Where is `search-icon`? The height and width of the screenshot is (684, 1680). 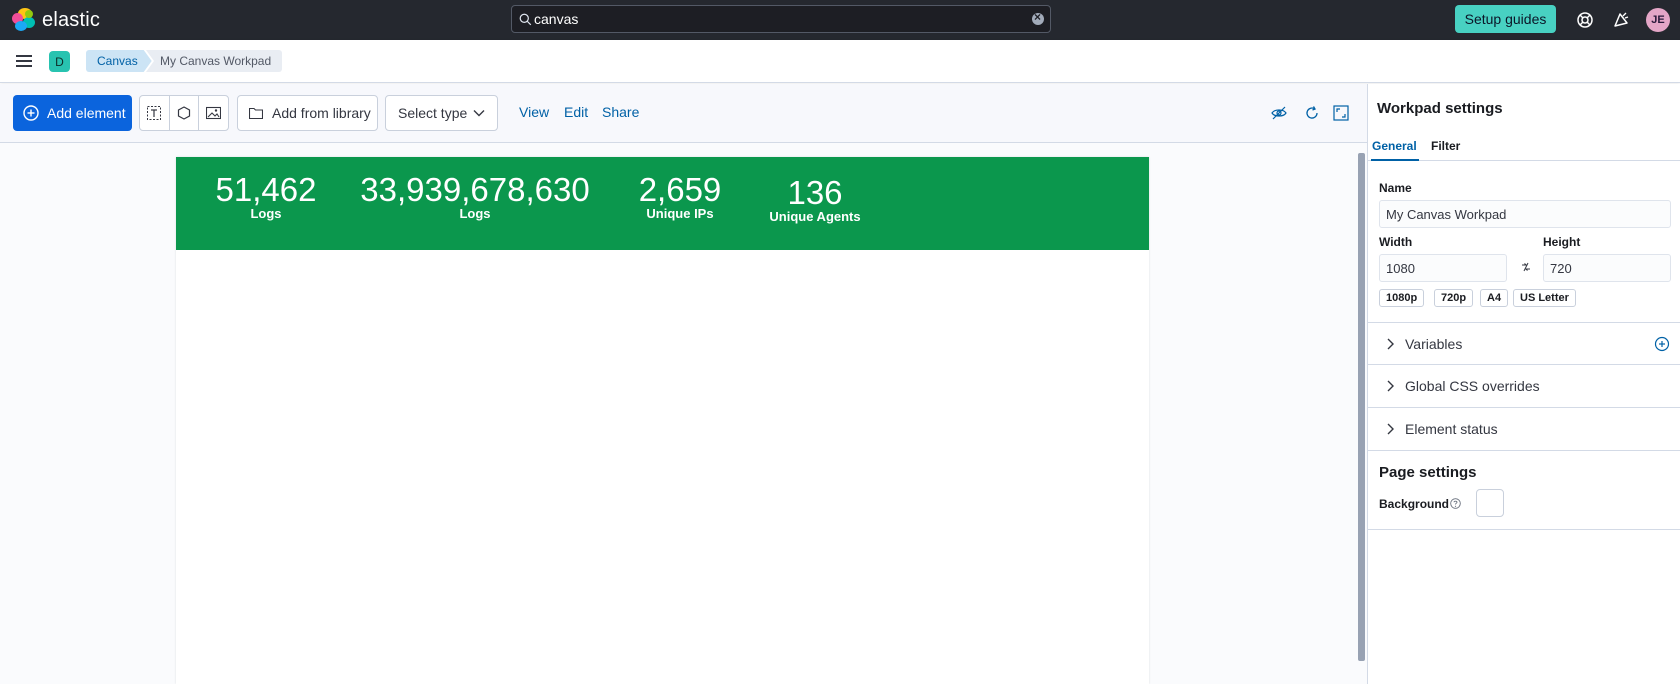 search-icon is located at coordinates (525, 19).